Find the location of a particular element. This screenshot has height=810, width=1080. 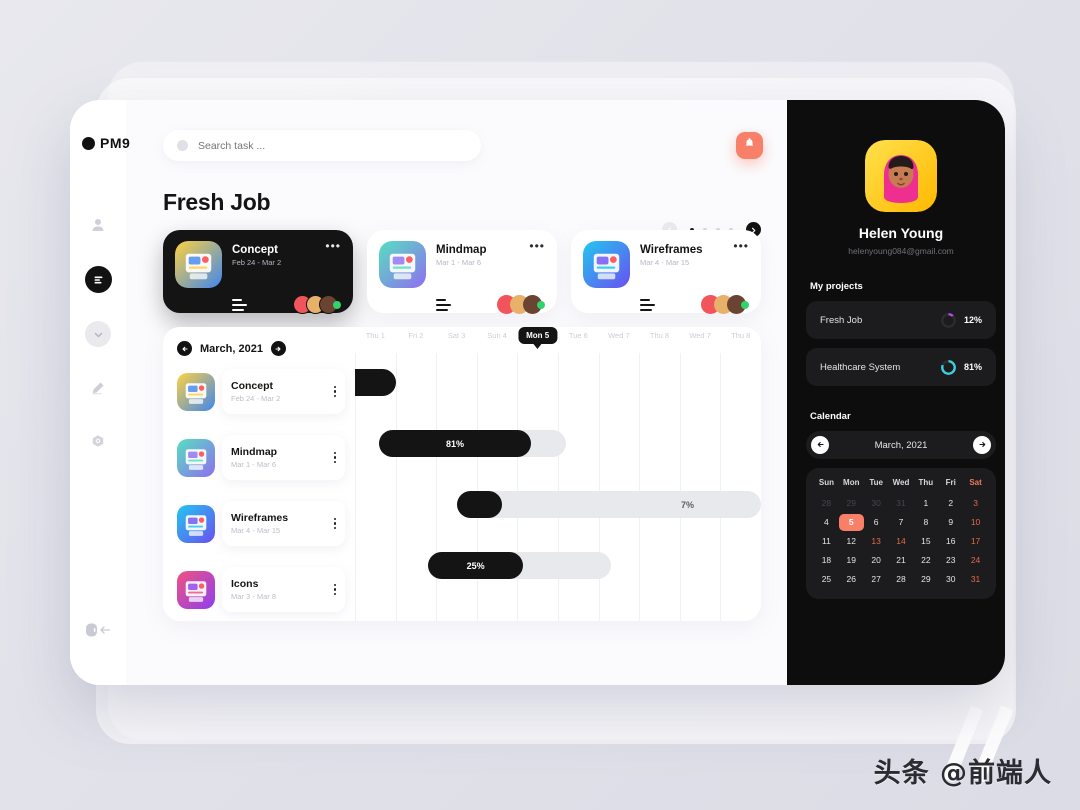

avatar is located at coordinates (901, 176).